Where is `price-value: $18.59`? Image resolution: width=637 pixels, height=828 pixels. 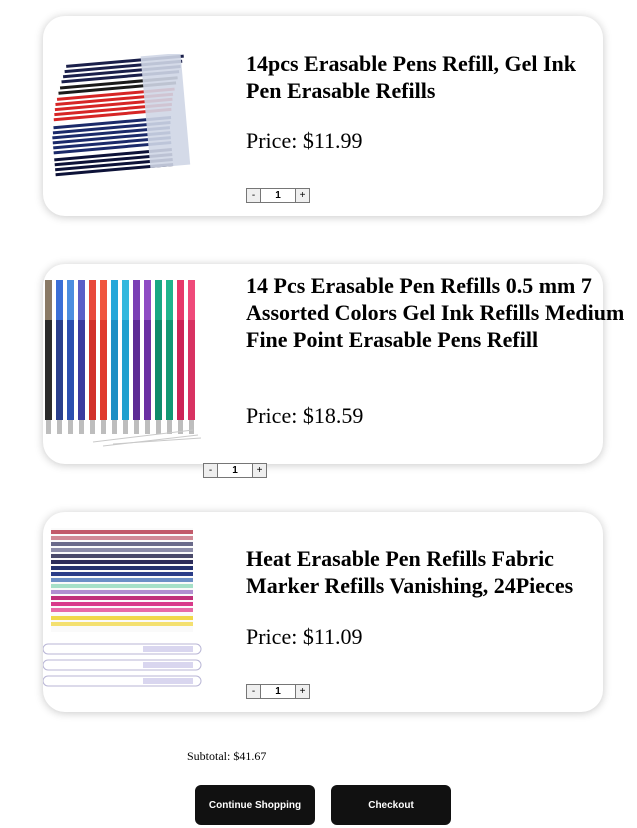
price-value: $18.59 is located at coordinates (333, 415).